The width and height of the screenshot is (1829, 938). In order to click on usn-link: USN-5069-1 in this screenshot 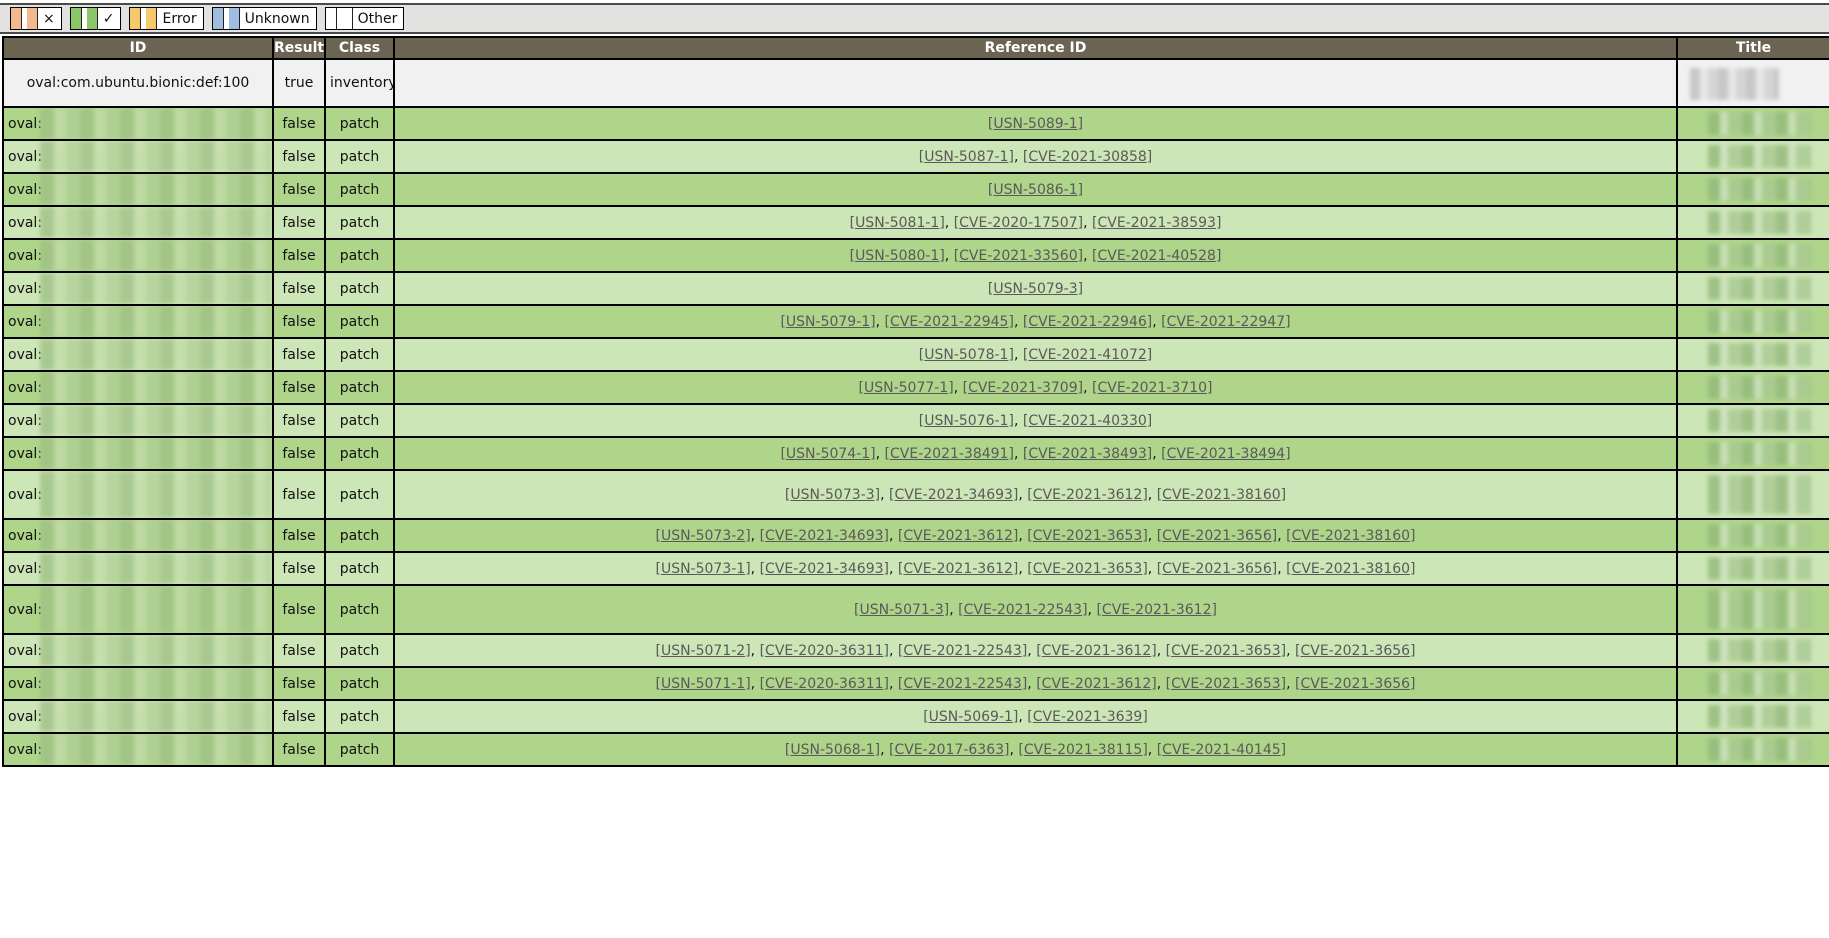, I will do `click(971, 717)`.